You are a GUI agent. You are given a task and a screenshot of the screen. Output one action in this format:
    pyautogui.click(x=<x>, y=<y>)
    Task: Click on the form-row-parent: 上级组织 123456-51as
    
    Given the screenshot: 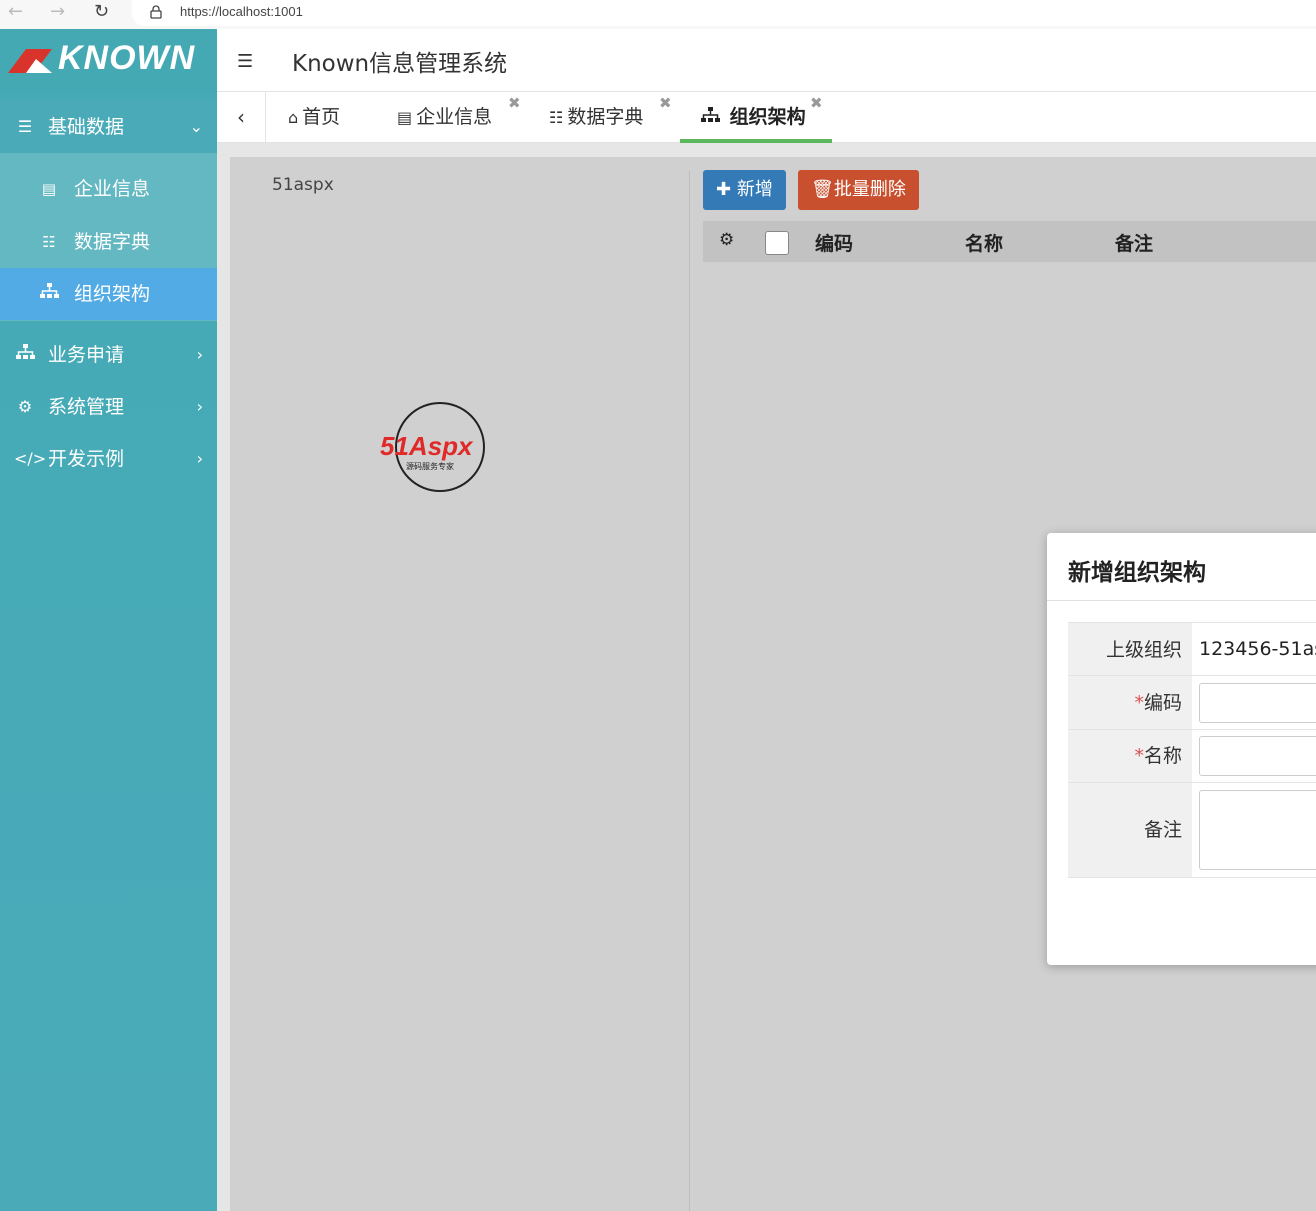 What is the action you would take?
    pyautogui.click(x=1192, y=649)
    